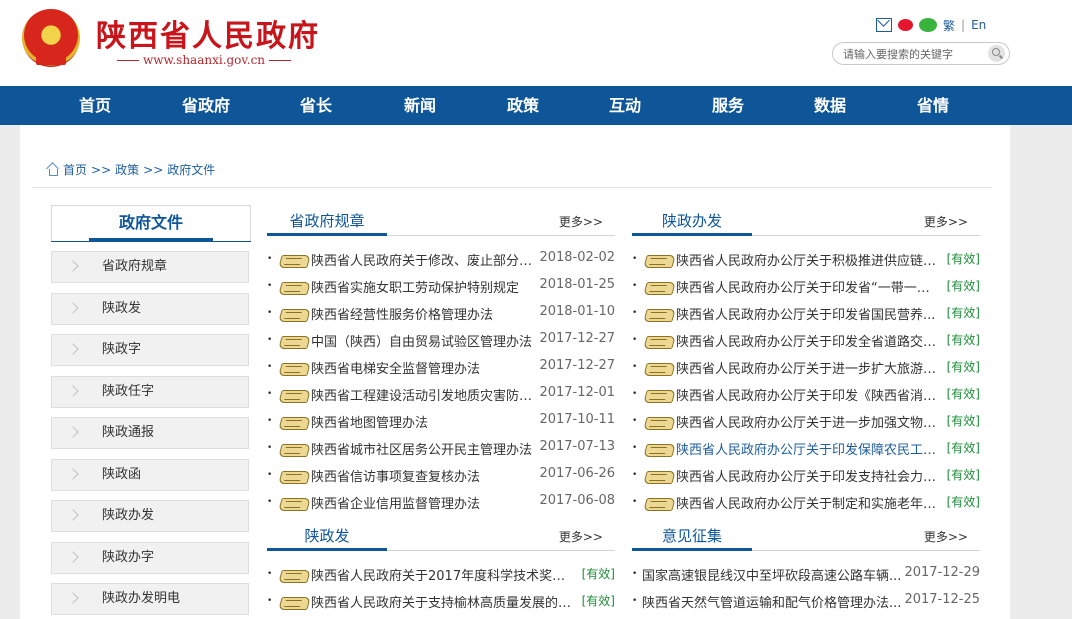  I want to click on search-input, so click(913, 54).